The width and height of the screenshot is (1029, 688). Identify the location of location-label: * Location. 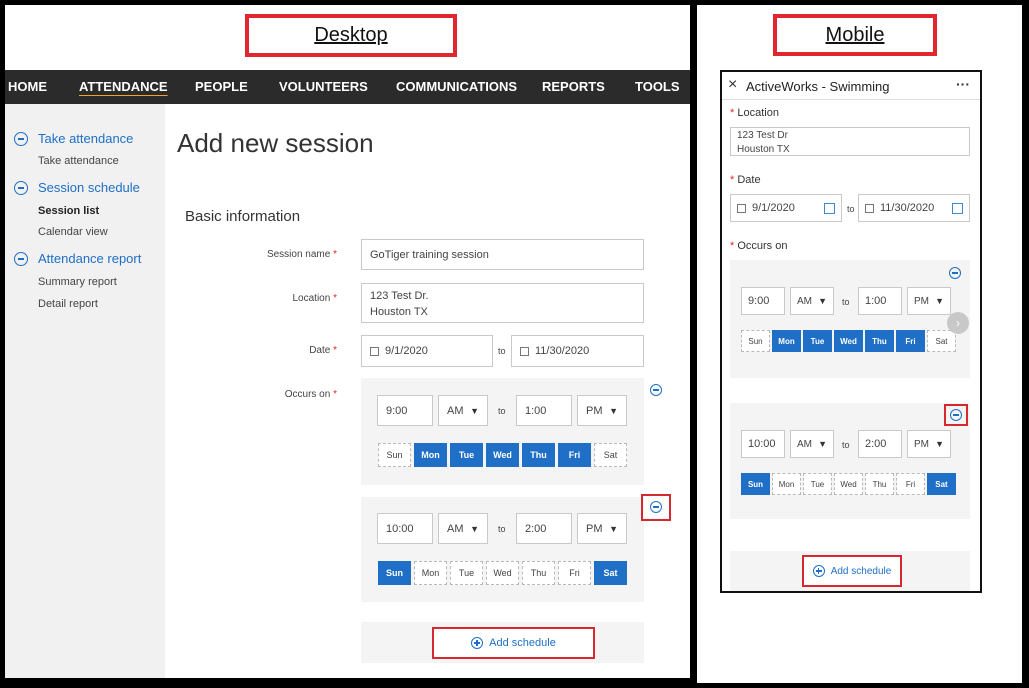
(754, 113).